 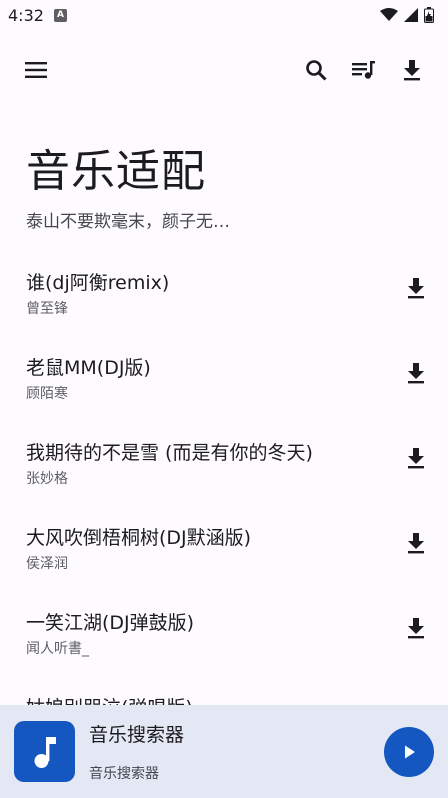 I want to click on search-icon, so click(x=316, y=70).